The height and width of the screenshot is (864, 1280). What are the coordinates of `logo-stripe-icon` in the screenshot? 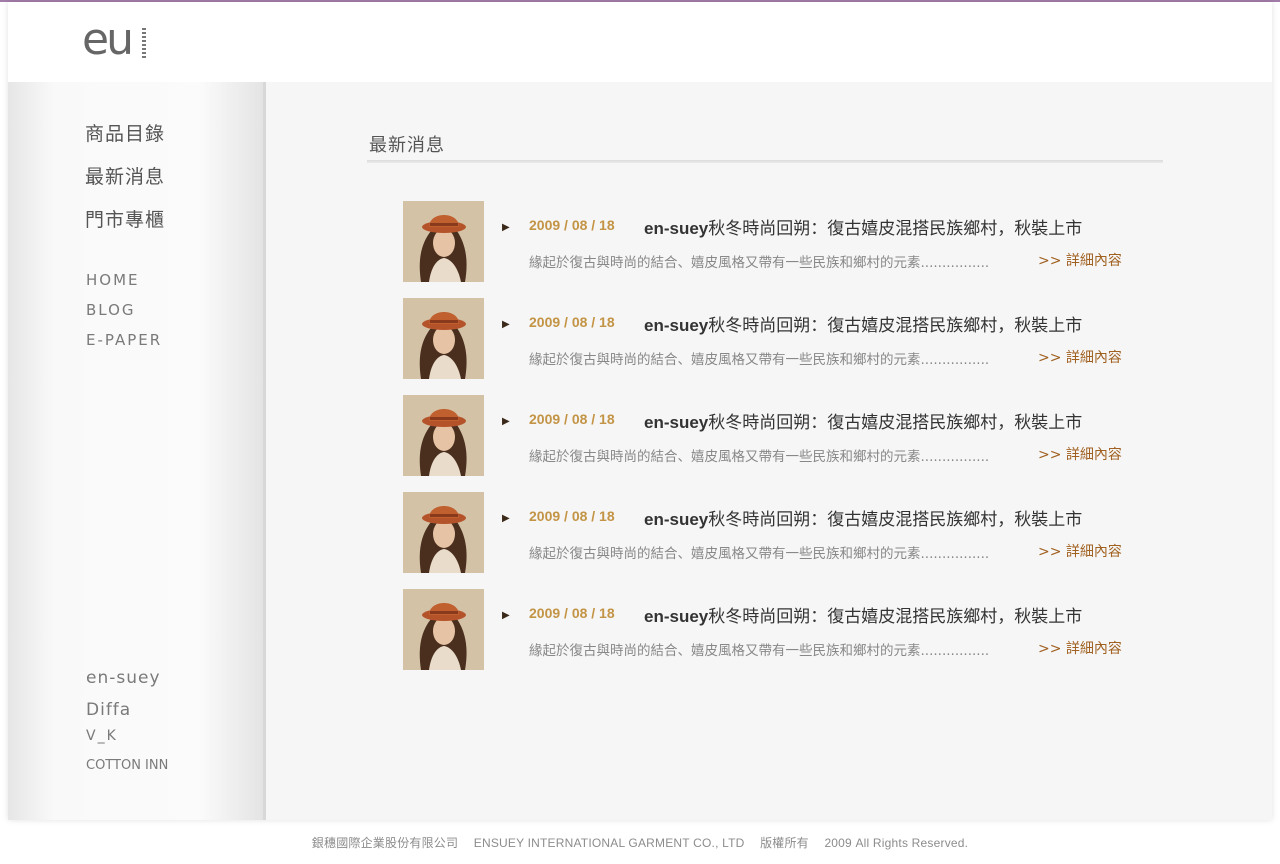 It's located at (144, 44).